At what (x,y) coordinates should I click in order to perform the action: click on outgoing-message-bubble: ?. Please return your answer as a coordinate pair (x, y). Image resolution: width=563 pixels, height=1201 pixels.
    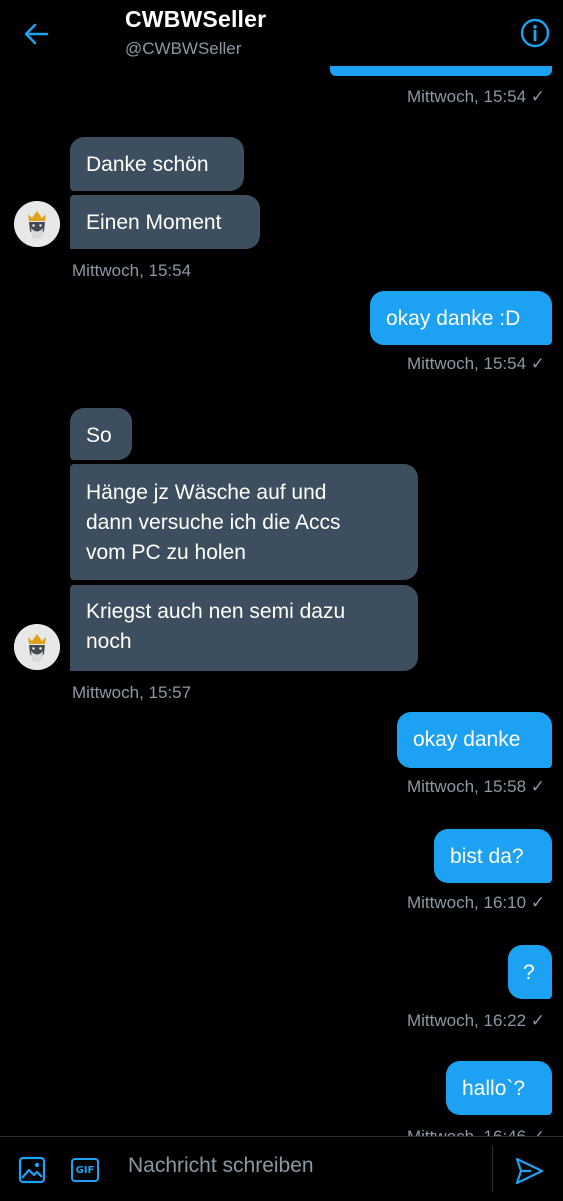
    Looking at the image, I should click on (530, 972).